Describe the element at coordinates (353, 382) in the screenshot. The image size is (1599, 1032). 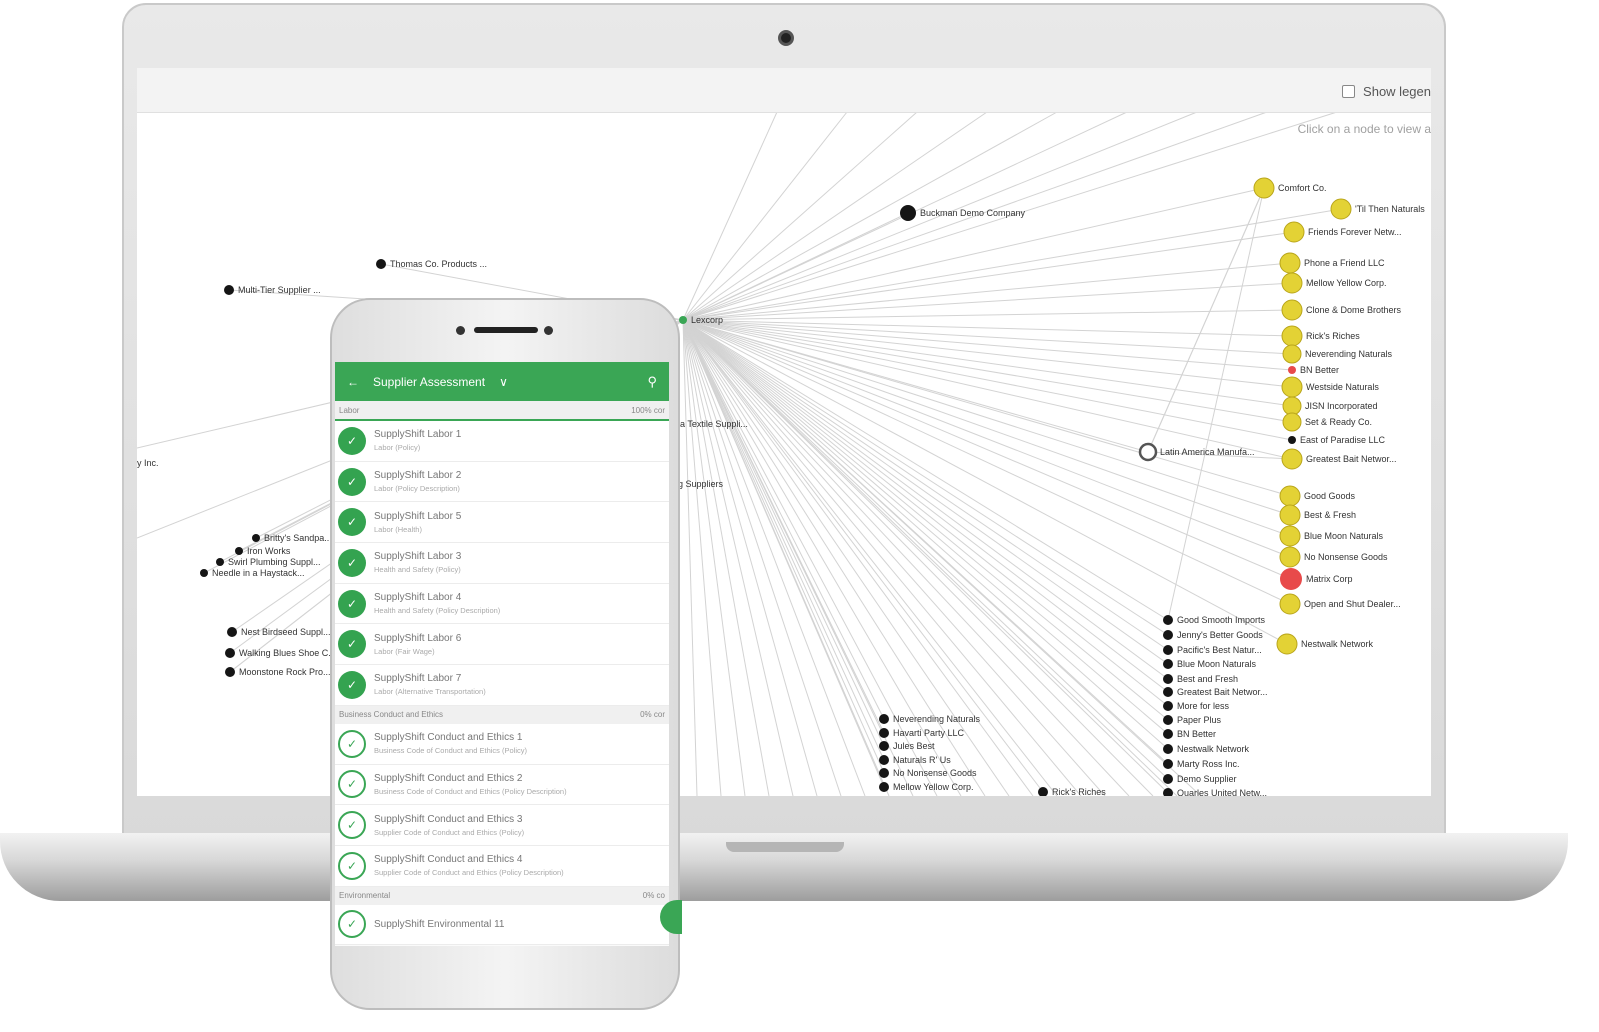
I see `arrow-left-icon: ←` at that location.